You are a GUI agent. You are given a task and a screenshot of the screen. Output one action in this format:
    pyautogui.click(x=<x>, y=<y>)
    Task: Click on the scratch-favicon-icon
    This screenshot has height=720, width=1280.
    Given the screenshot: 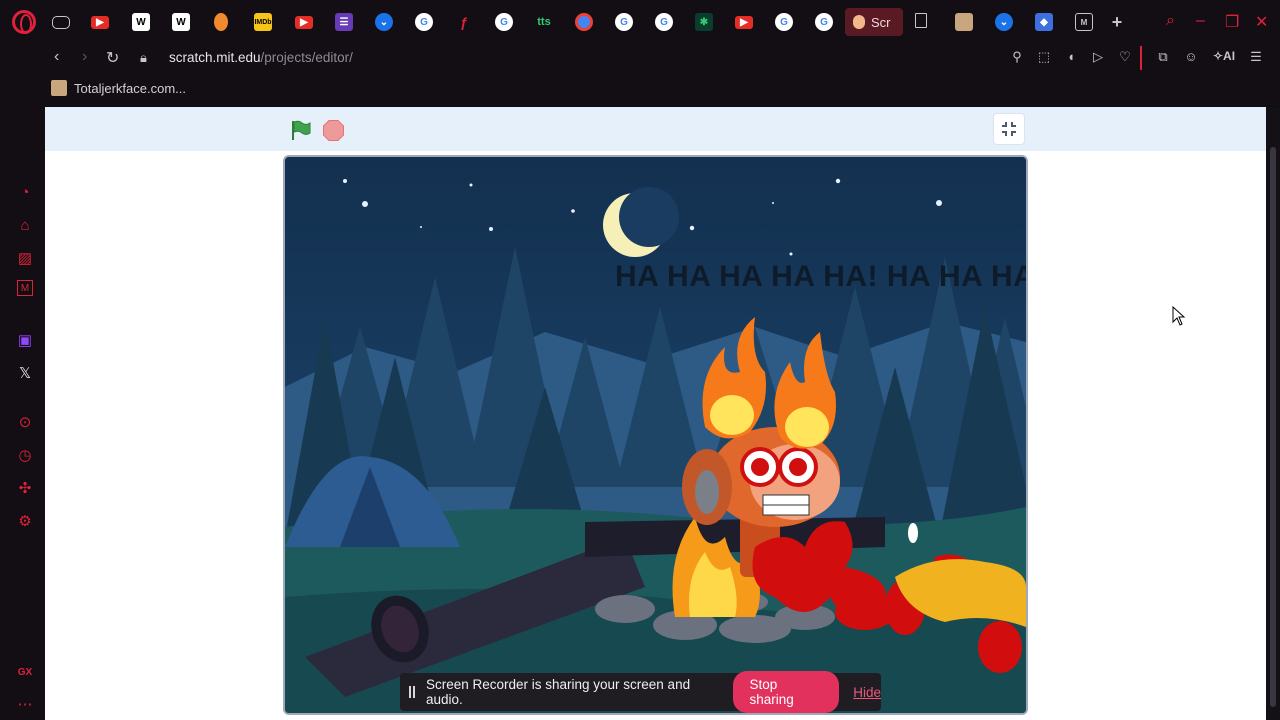 What is the action you would take?
    pyautogui.click(x=859, y=22)
    